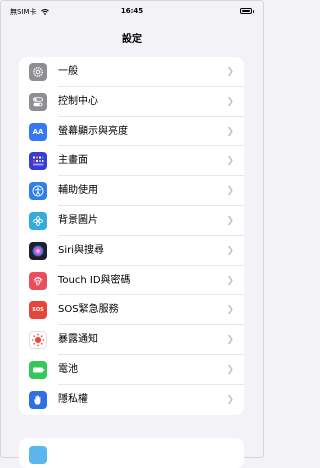  Describe the element at coordinates (38, 340) in the screenshot. I see `exposure-icon` at that location.